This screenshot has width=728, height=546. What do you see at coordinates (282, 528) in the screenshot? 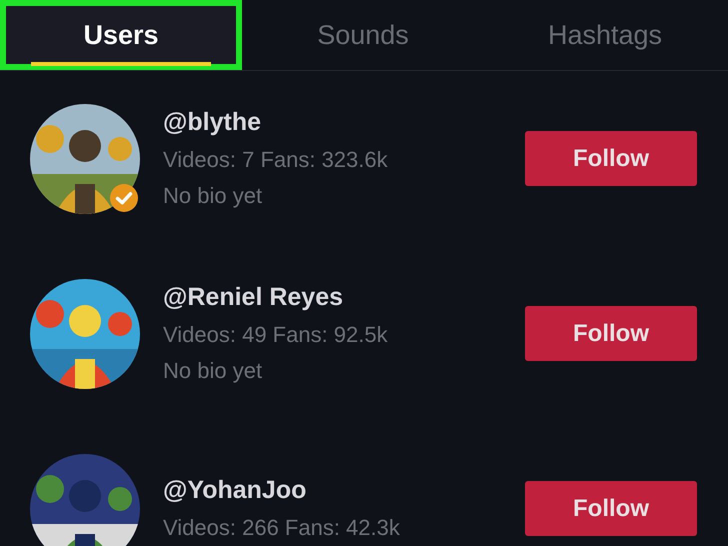
I see `user-stats: Videos: 266 Fans: 42.3k` at bounding box center [282, 528].